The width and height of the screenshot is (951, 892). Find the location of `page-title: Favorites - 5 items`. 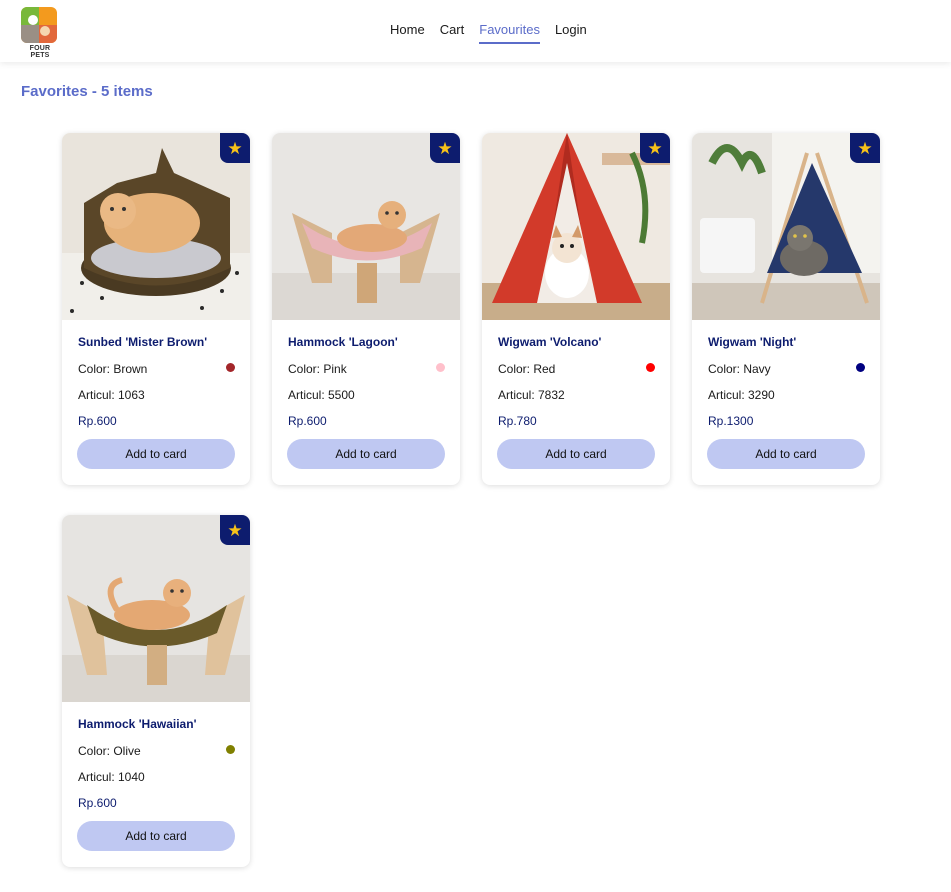

page-title: Favorites - 5 items is located at coordinates (87, 91).